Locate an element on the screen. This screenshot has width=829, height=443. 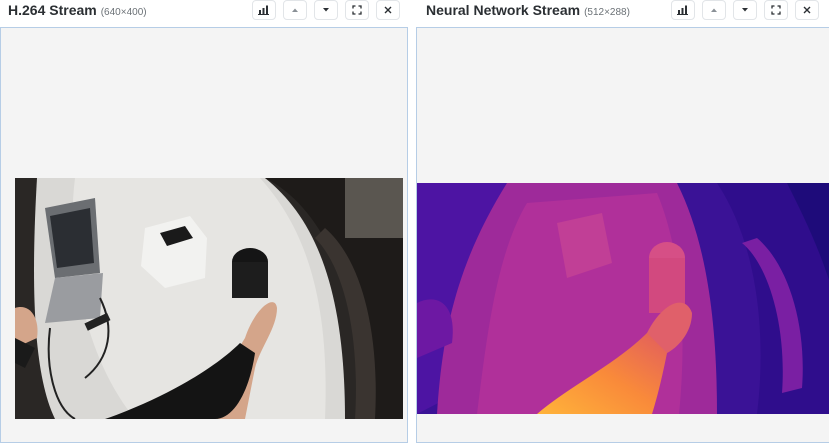
panel-title: H.264 Stream (640×400) is located at coordinates (77, 10).